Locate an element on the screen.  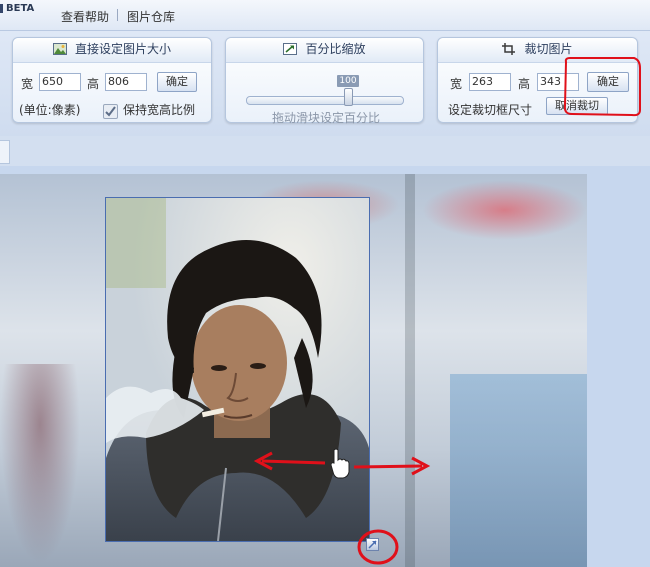
scale-panel-header: 百分比缩放 is located at coordinates (324, 50).